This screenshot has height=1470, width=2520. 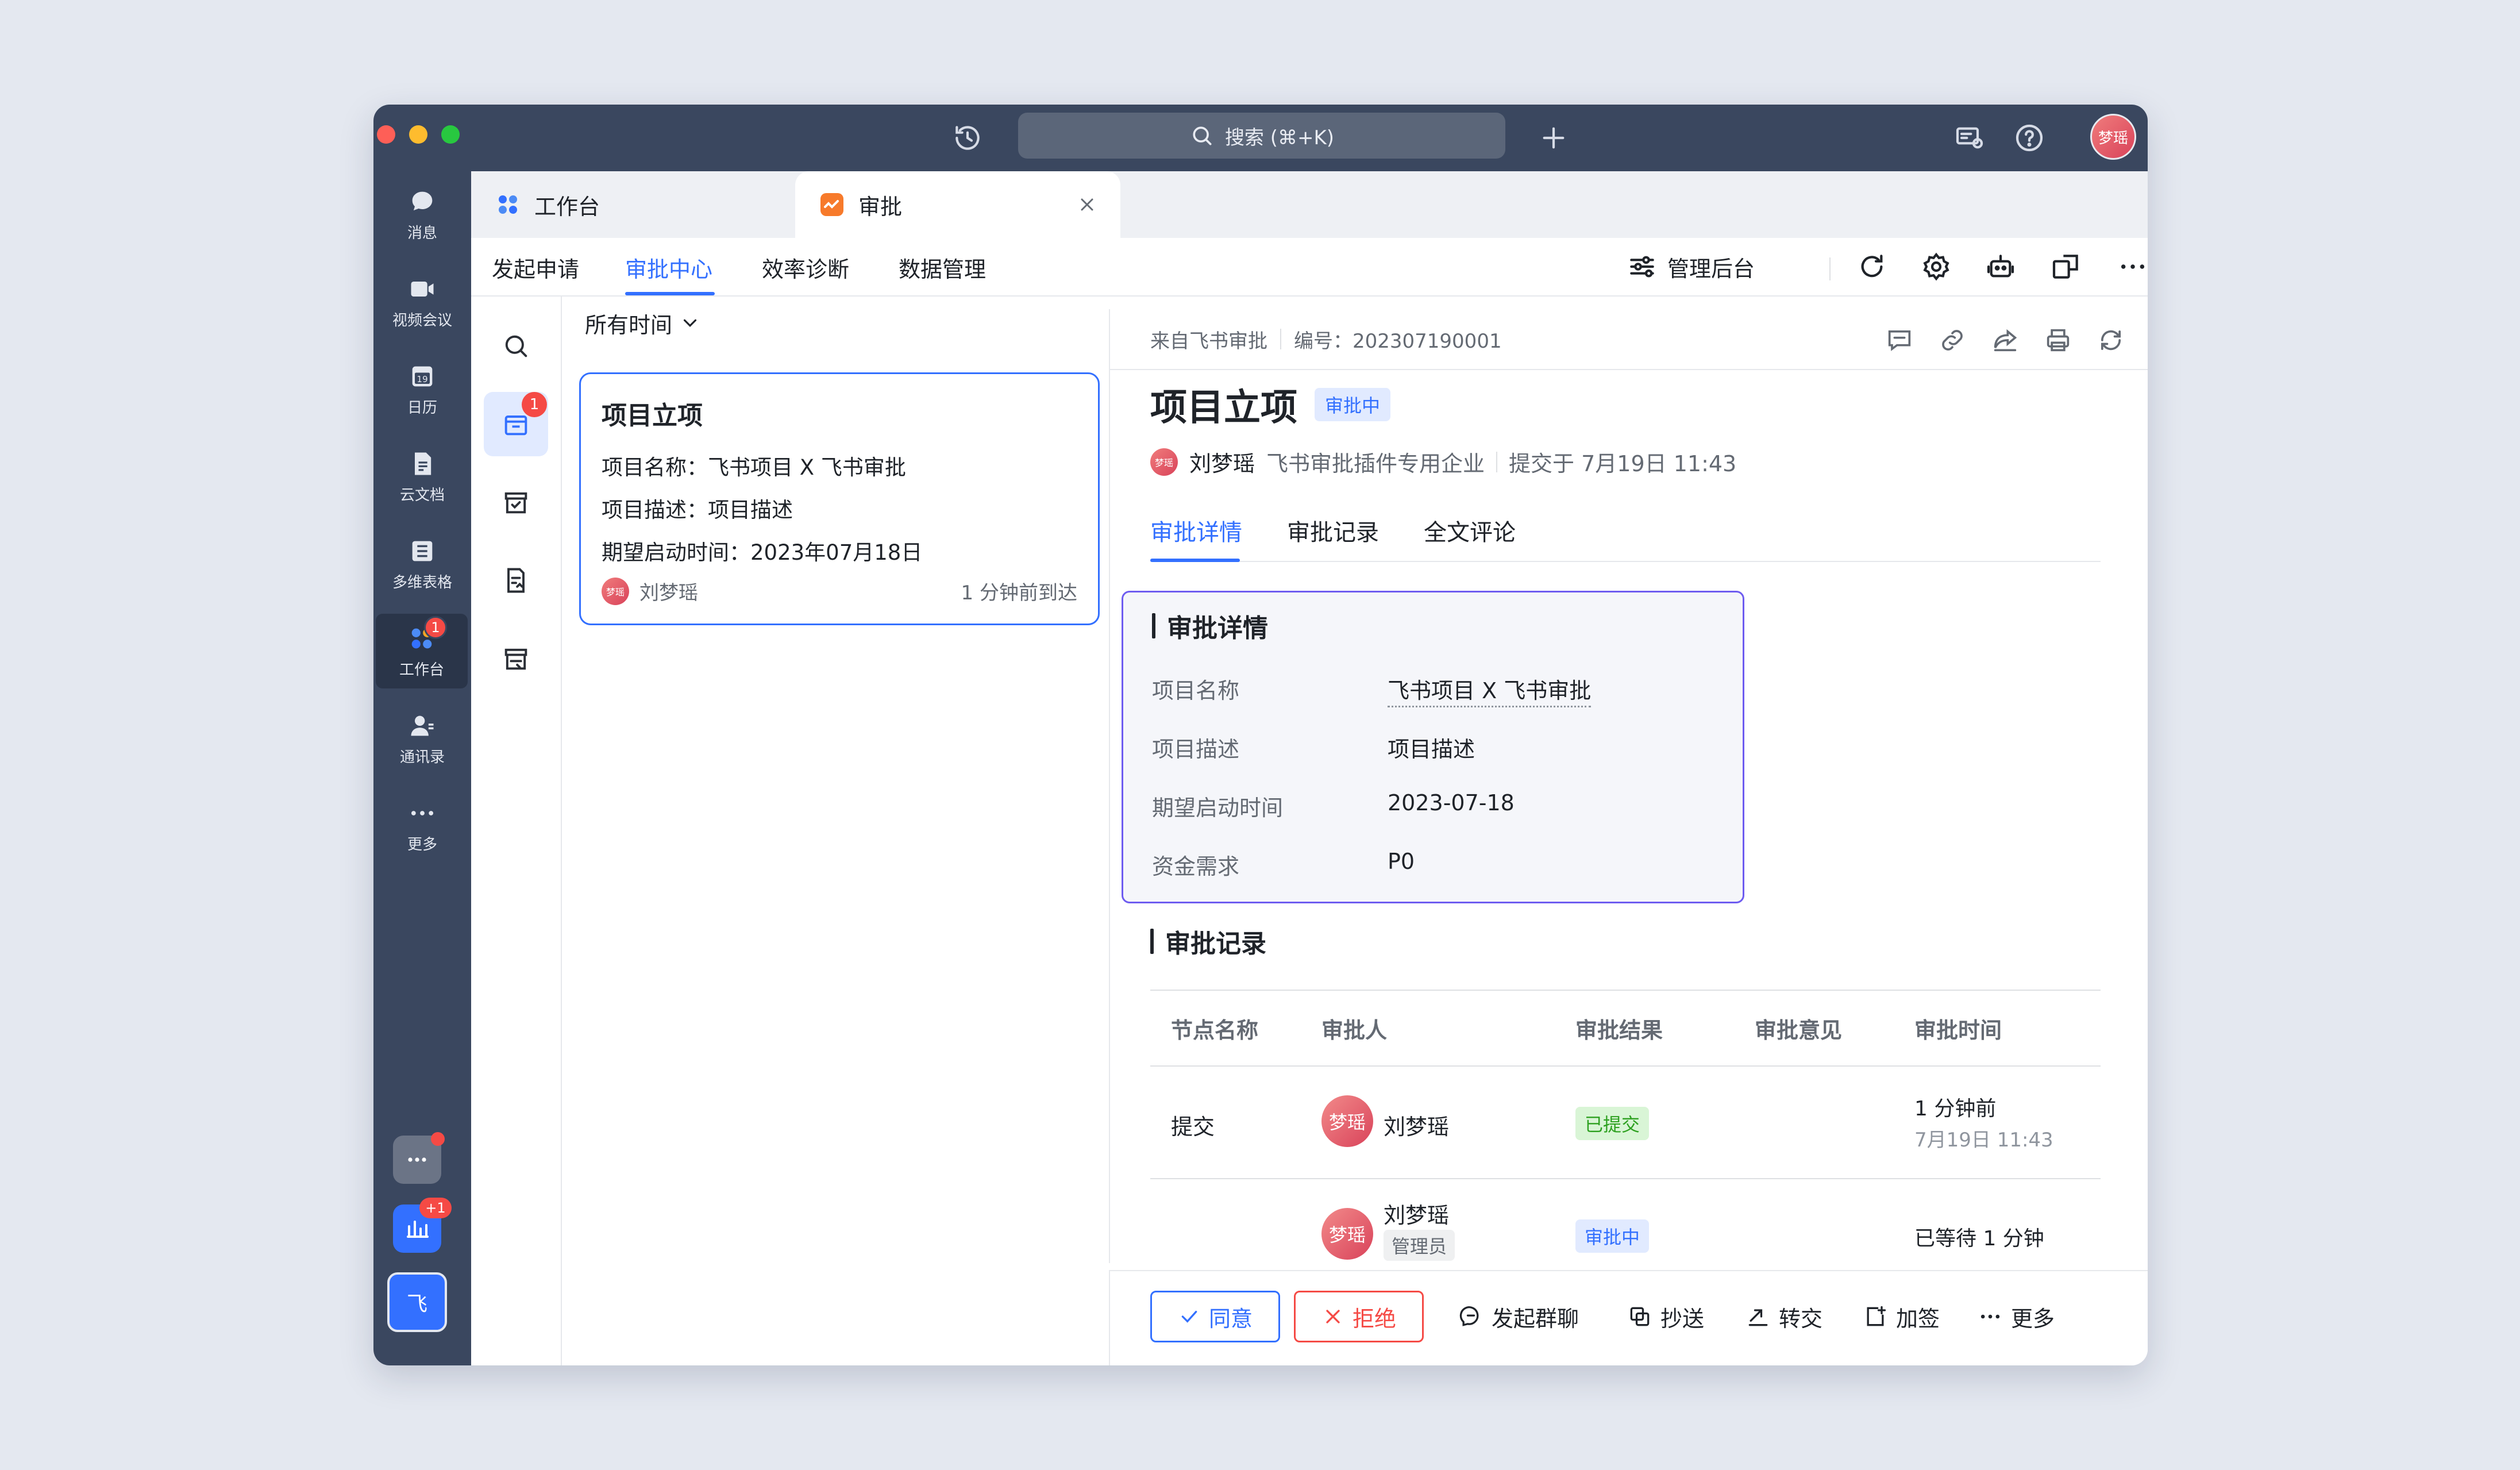 What do you see at coordinates (1970, 138) in the screenshot?
I see `screen-share-icon` at bounding box center [1970, 138].